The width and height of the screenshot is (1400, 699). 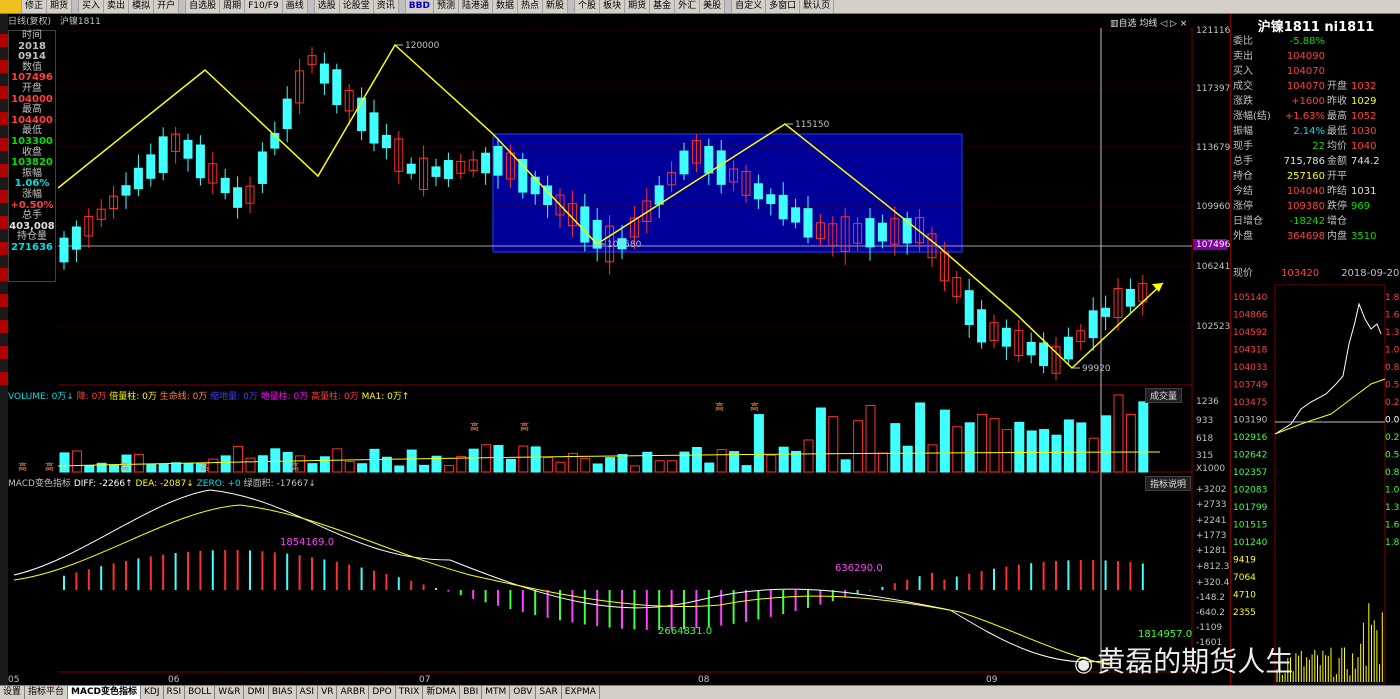 I want to click on indicator-tab: MACD变色指标, so click(x=105, y=692).